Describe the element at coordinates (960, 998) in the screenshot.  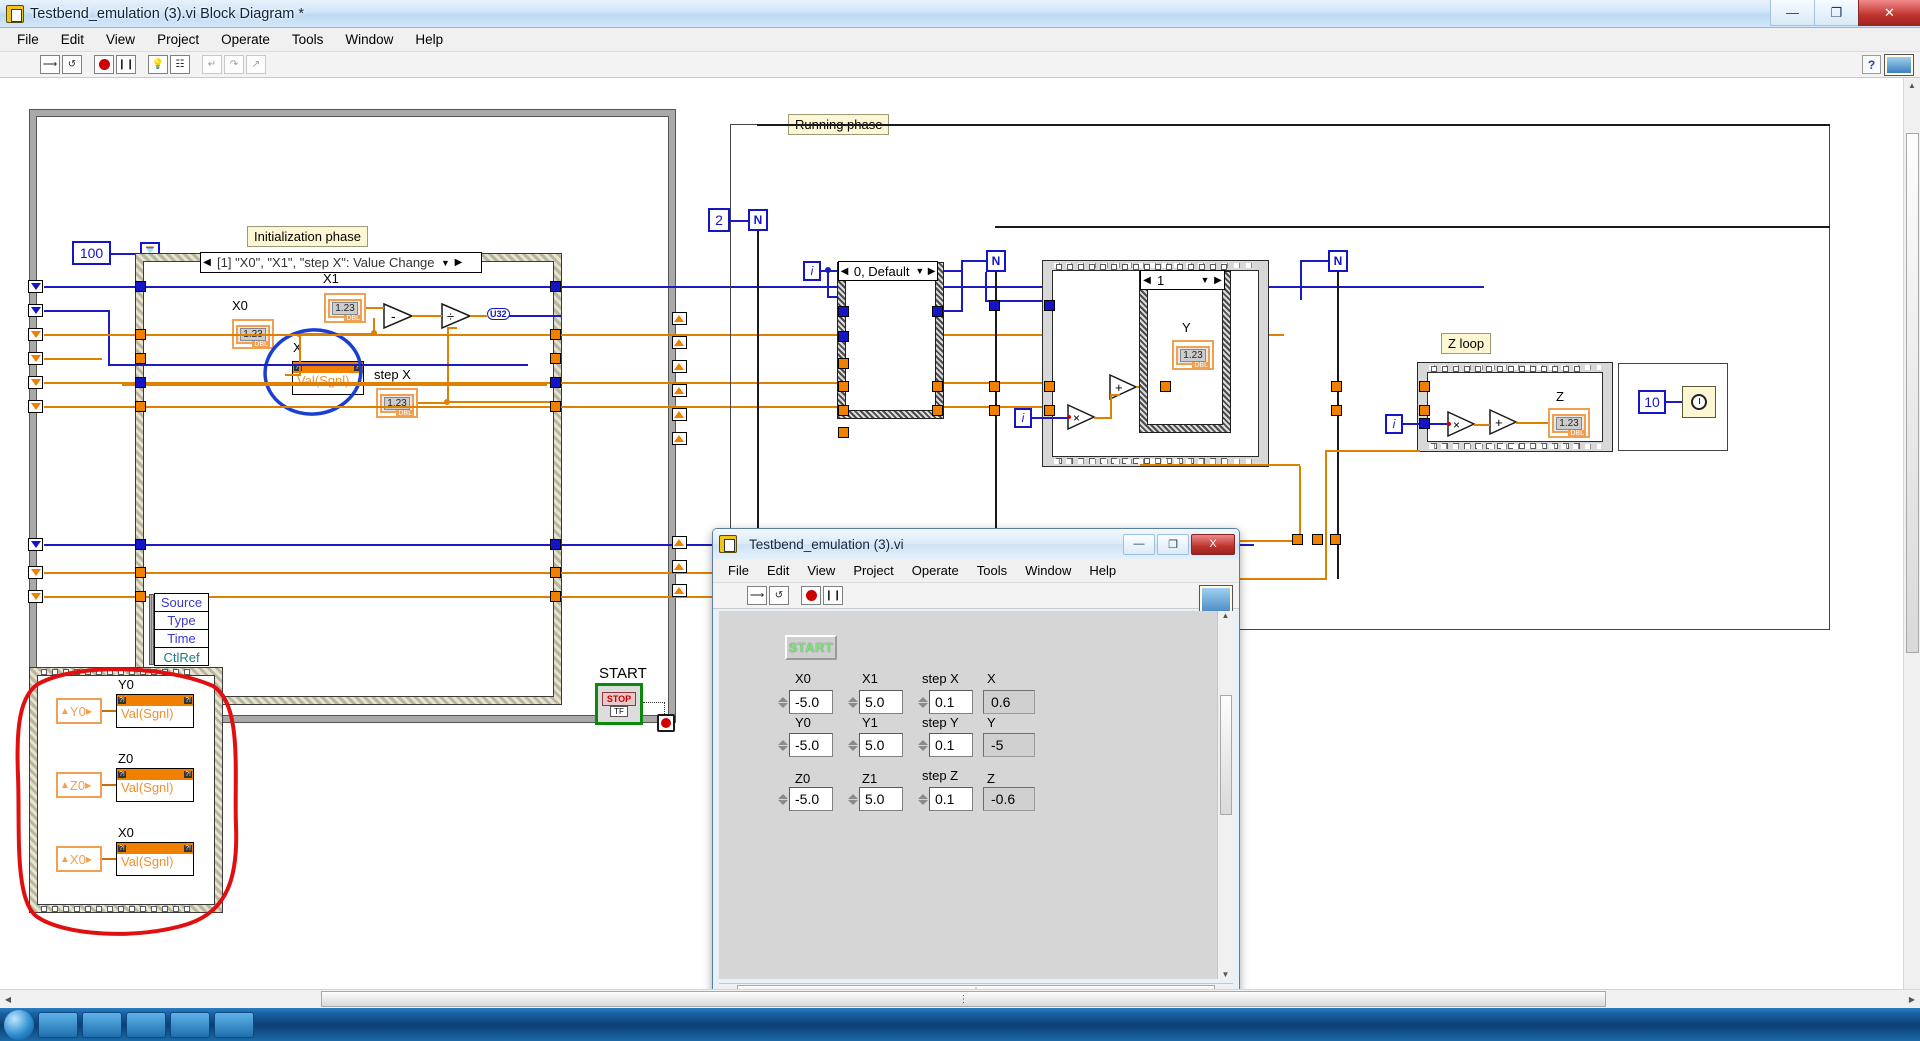
I see `main-horizontal-scrollbar: ◀ ⋮ ▶` at that location.